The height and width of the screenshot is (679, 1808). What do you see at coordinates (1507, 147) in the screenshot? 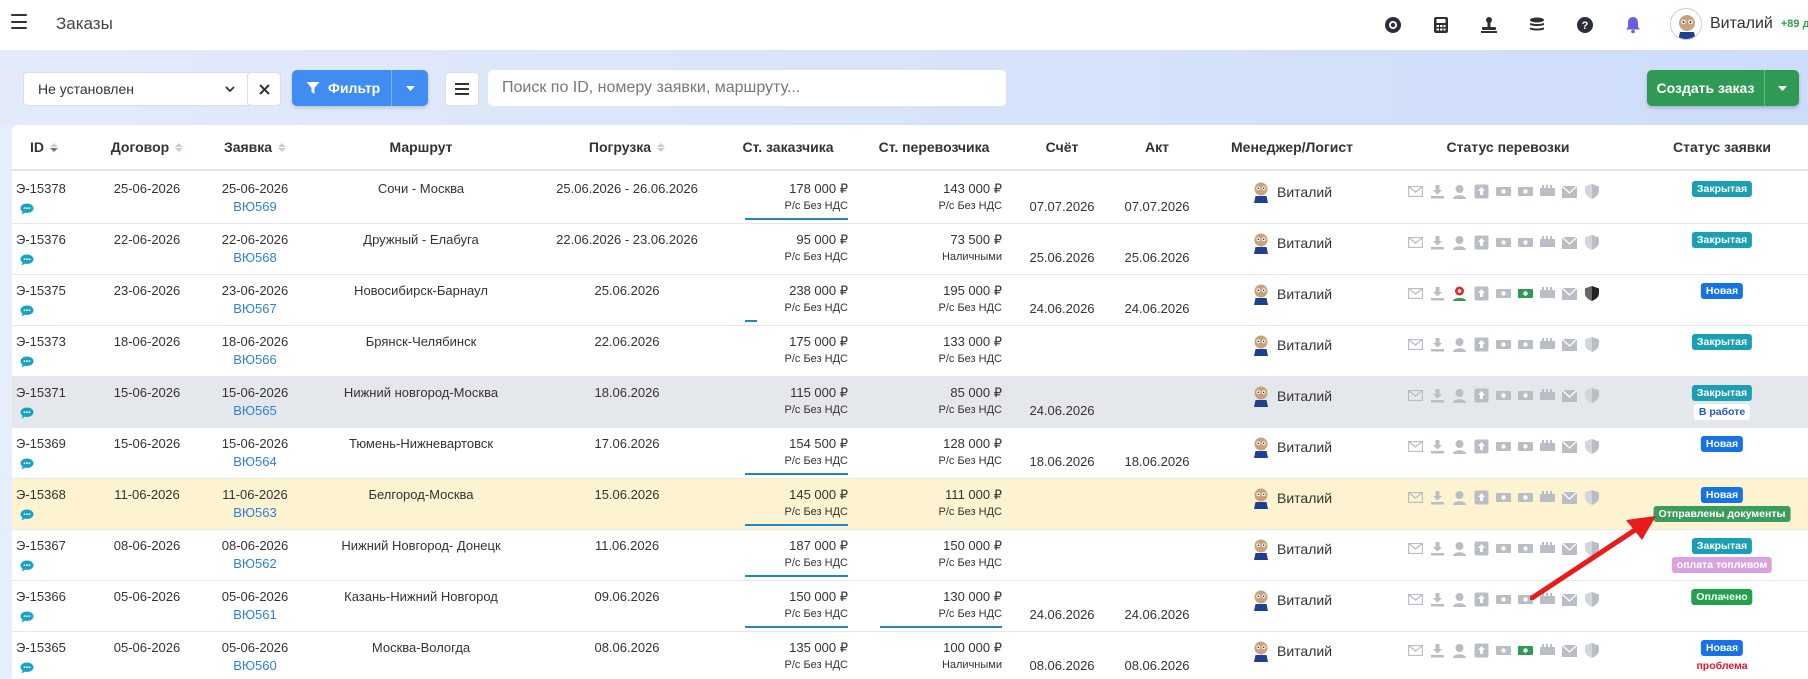
I see `col-transport-status: Статус перевозки` at bounding box center [1507, 147].